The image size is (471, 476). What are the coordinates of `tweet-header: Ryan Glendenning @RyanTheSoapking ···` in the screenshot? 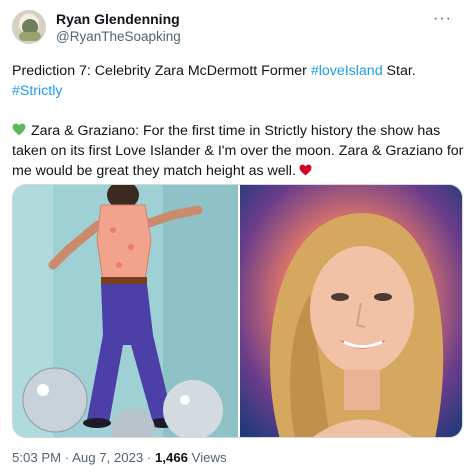 It's located at (237, 30).